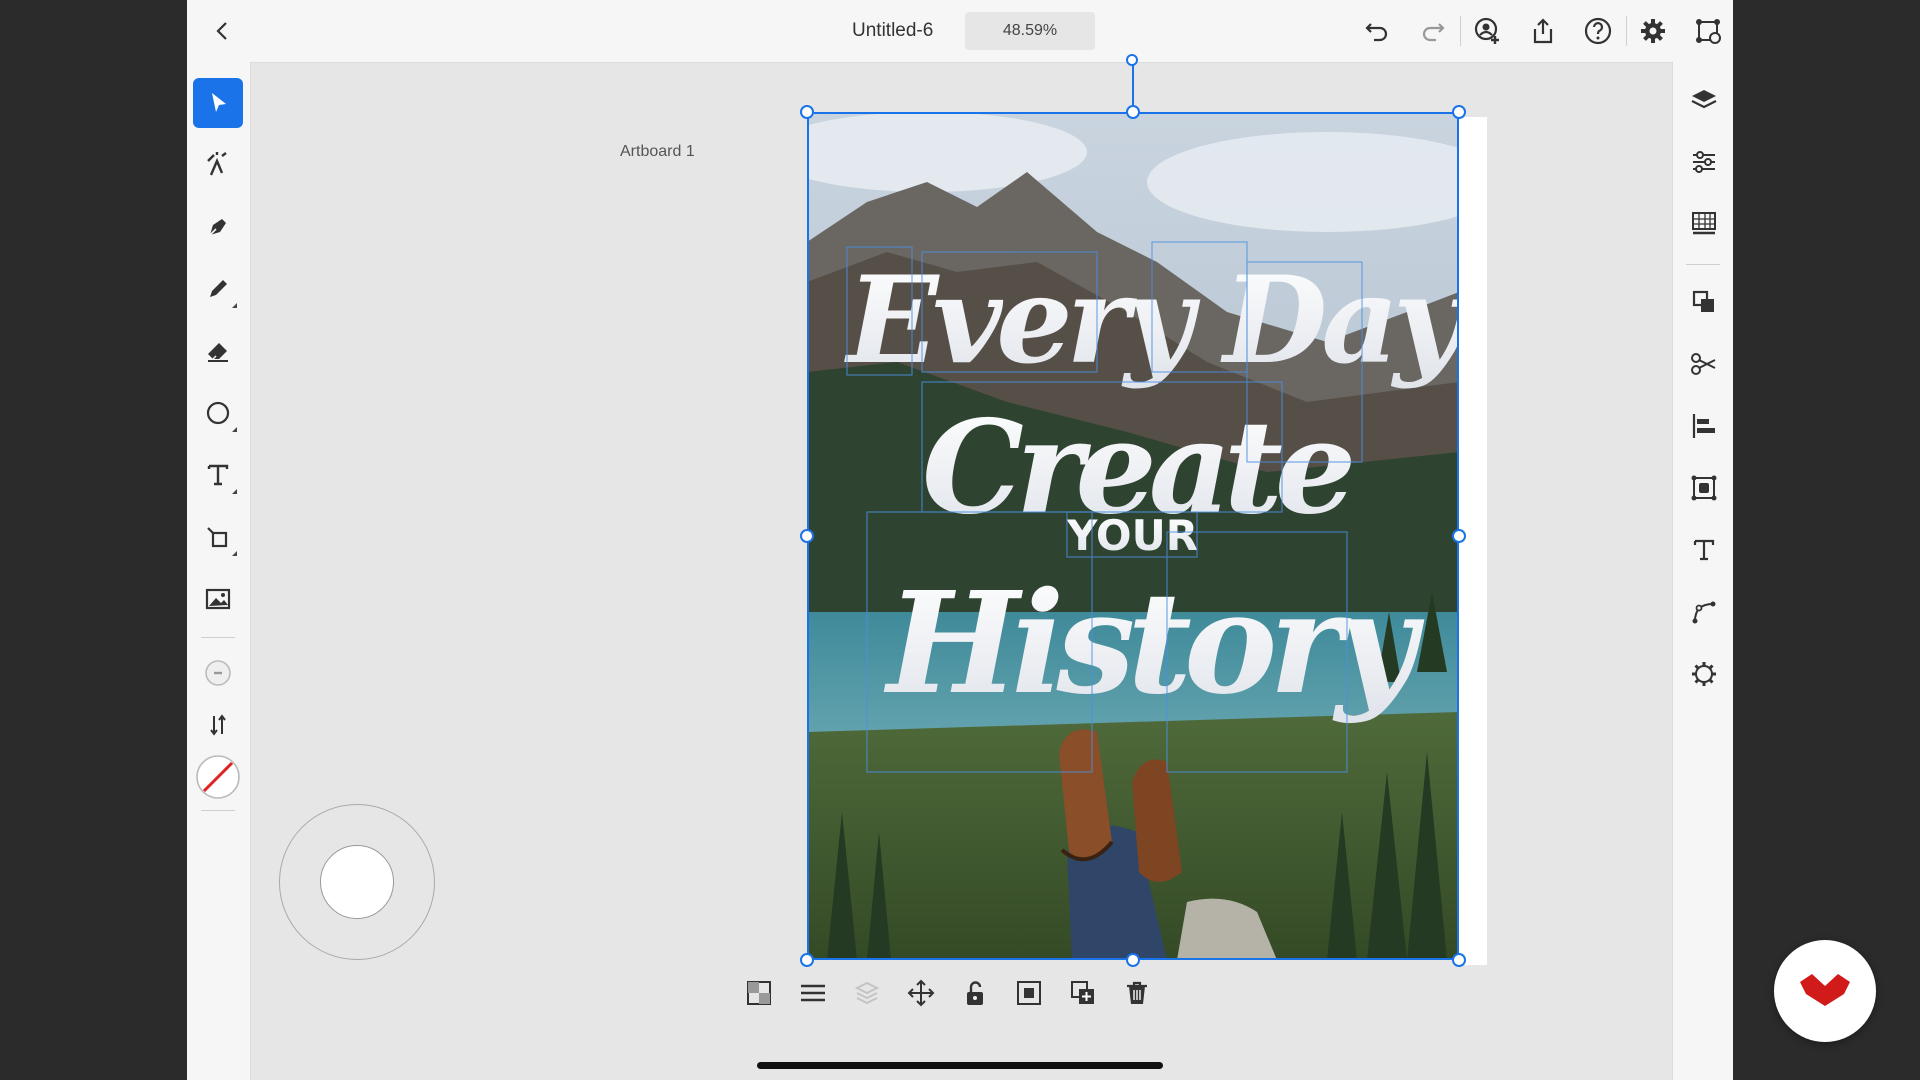 The image size is (1920, 1080). Describe the element at coordinates (1704, 674) in the screenshot. I see `plugin-gear-icon` at that location.